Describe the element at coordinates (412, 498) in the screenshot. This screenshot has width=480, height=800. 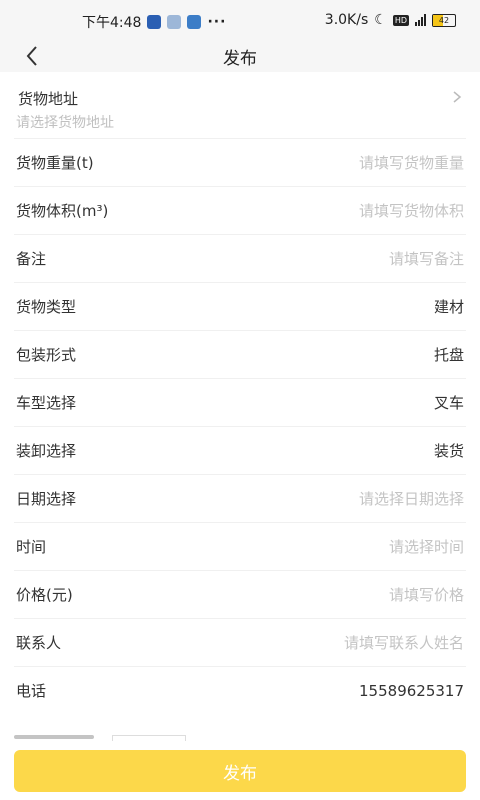
I see `date-picker: 请选择日期选择` at that location.